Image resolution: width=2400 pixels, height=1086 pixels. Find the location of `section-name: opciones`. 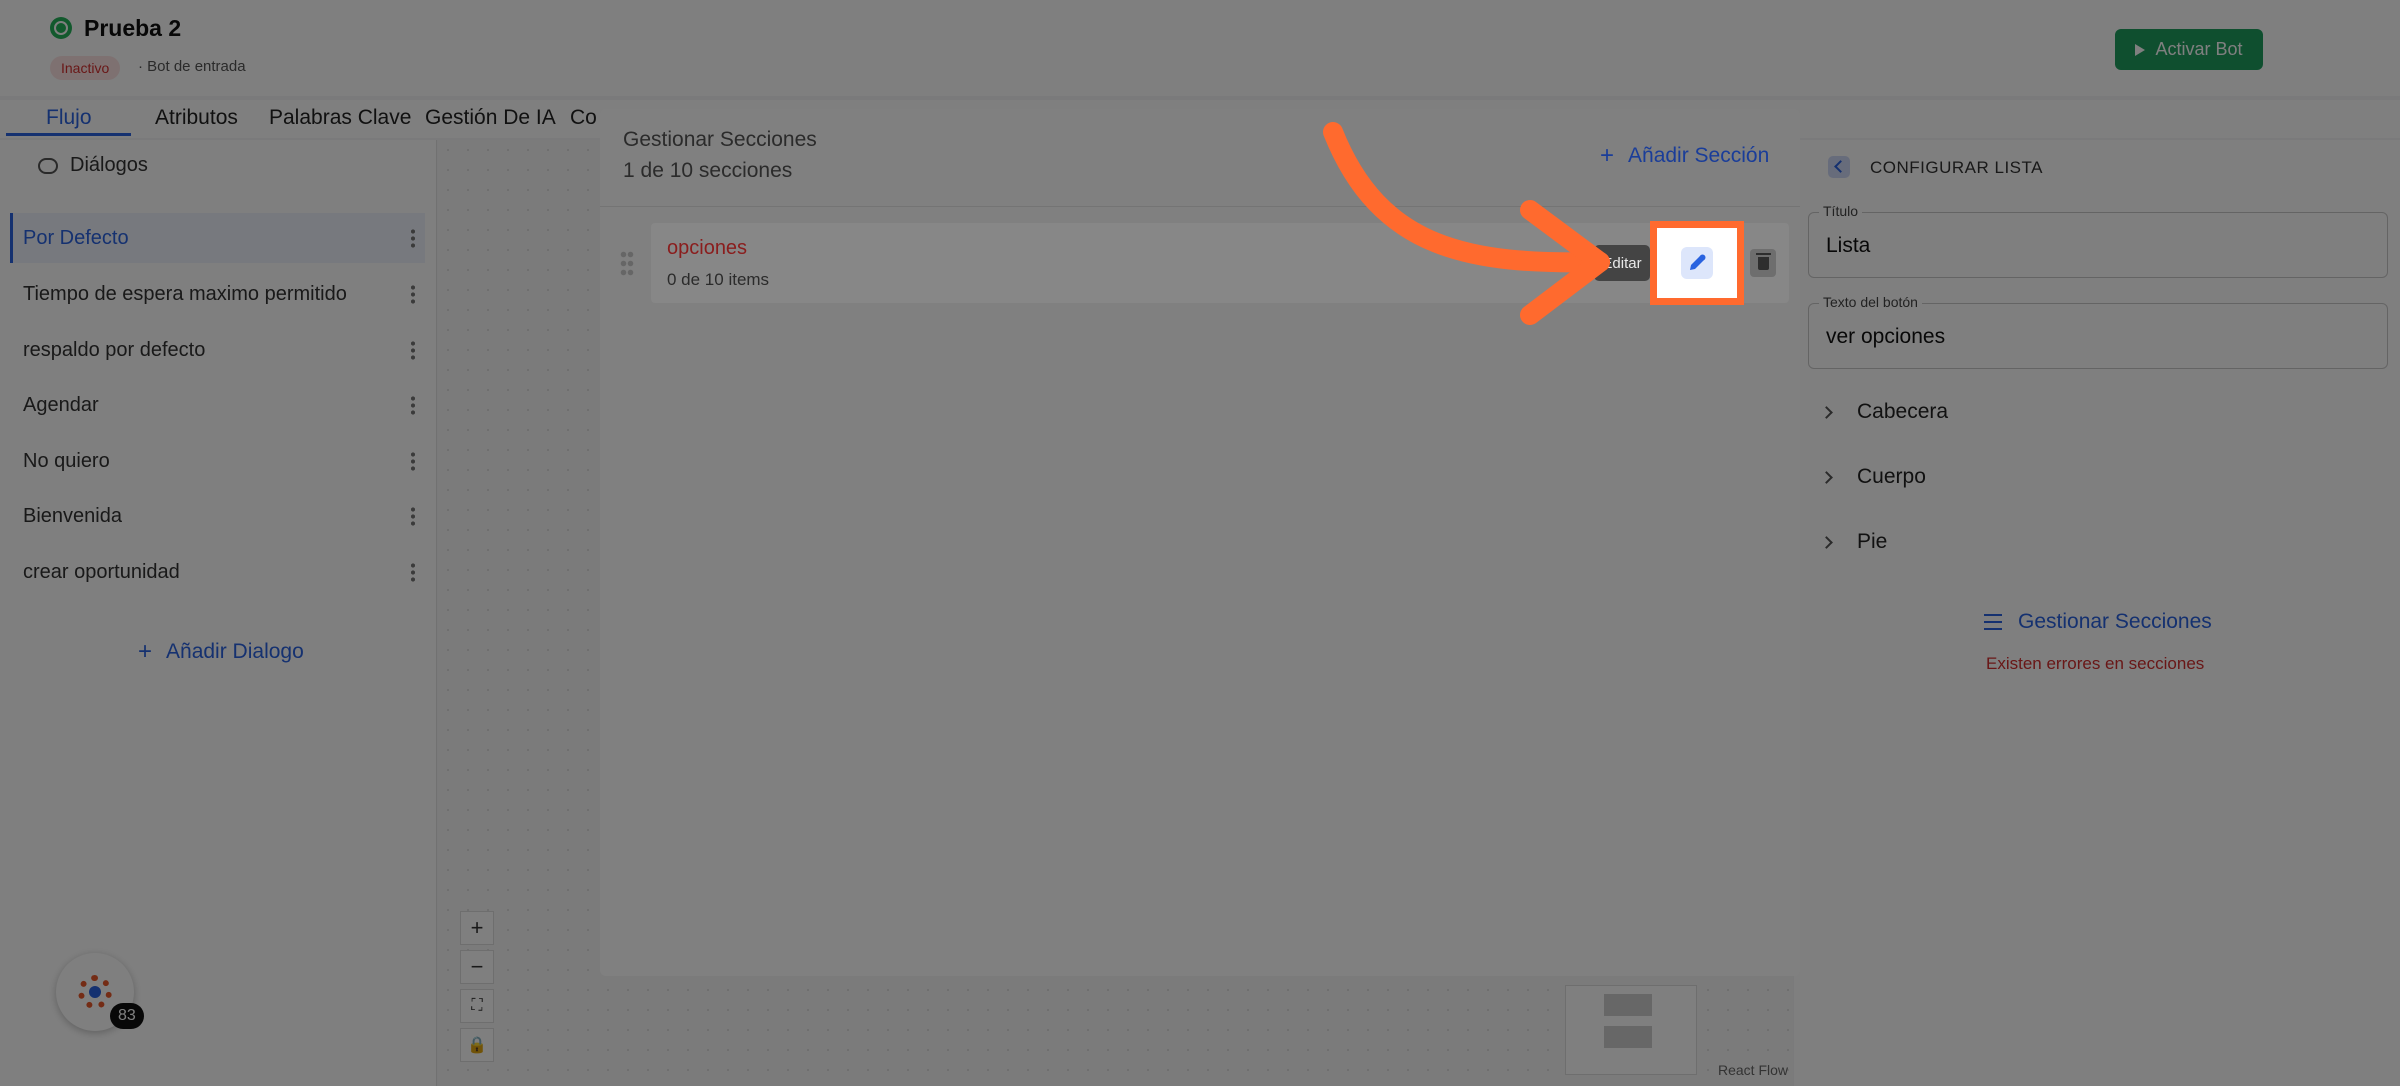

section-name: opciones is located at coordinates (707, 248).